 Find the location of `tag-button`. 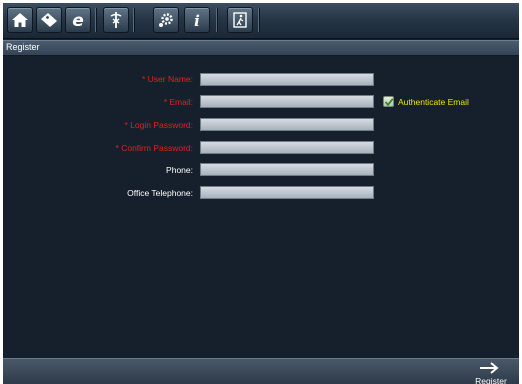

tag-button is located at coordinates (49, 20).